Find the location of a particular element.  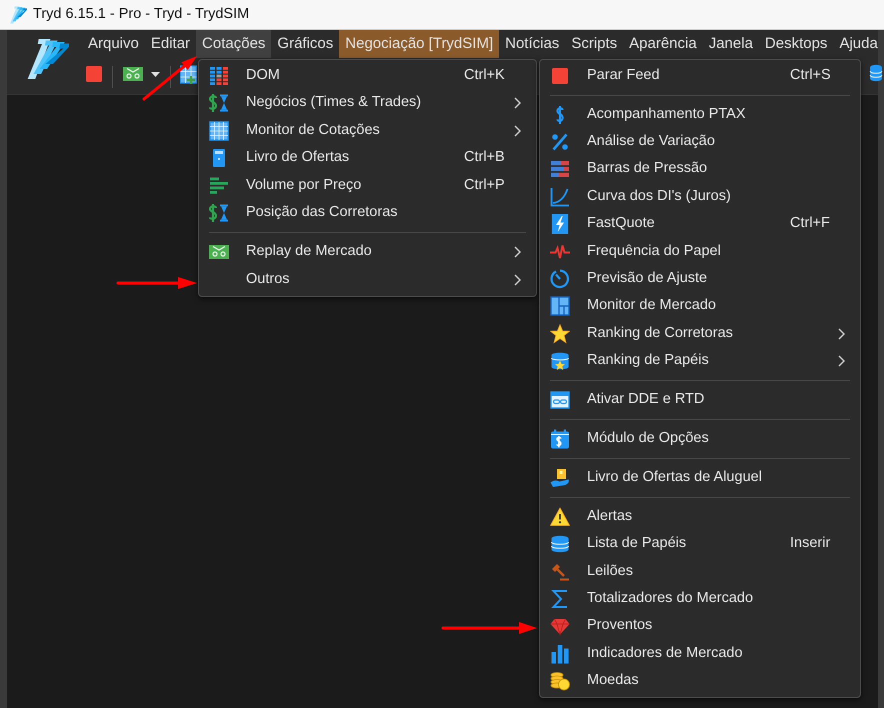

menubar-item: Arquivo is located at coordinates (113, 44).